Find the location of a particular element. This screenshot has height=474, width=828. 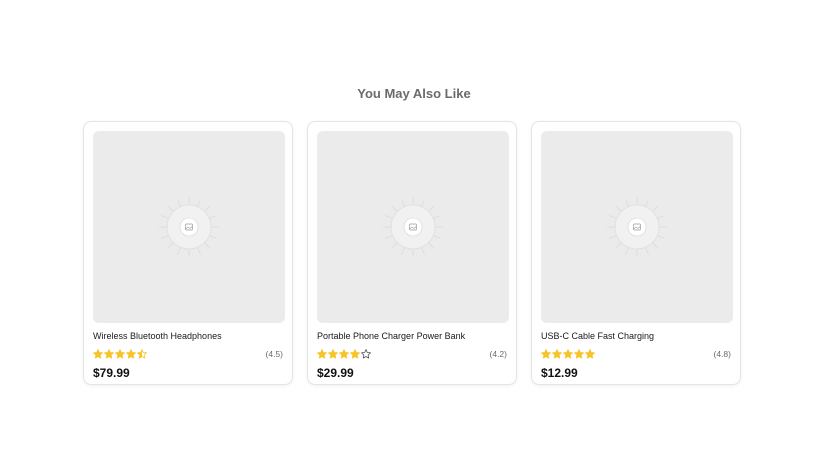

product-price: $29.99 is located at coordinates (335, 373).